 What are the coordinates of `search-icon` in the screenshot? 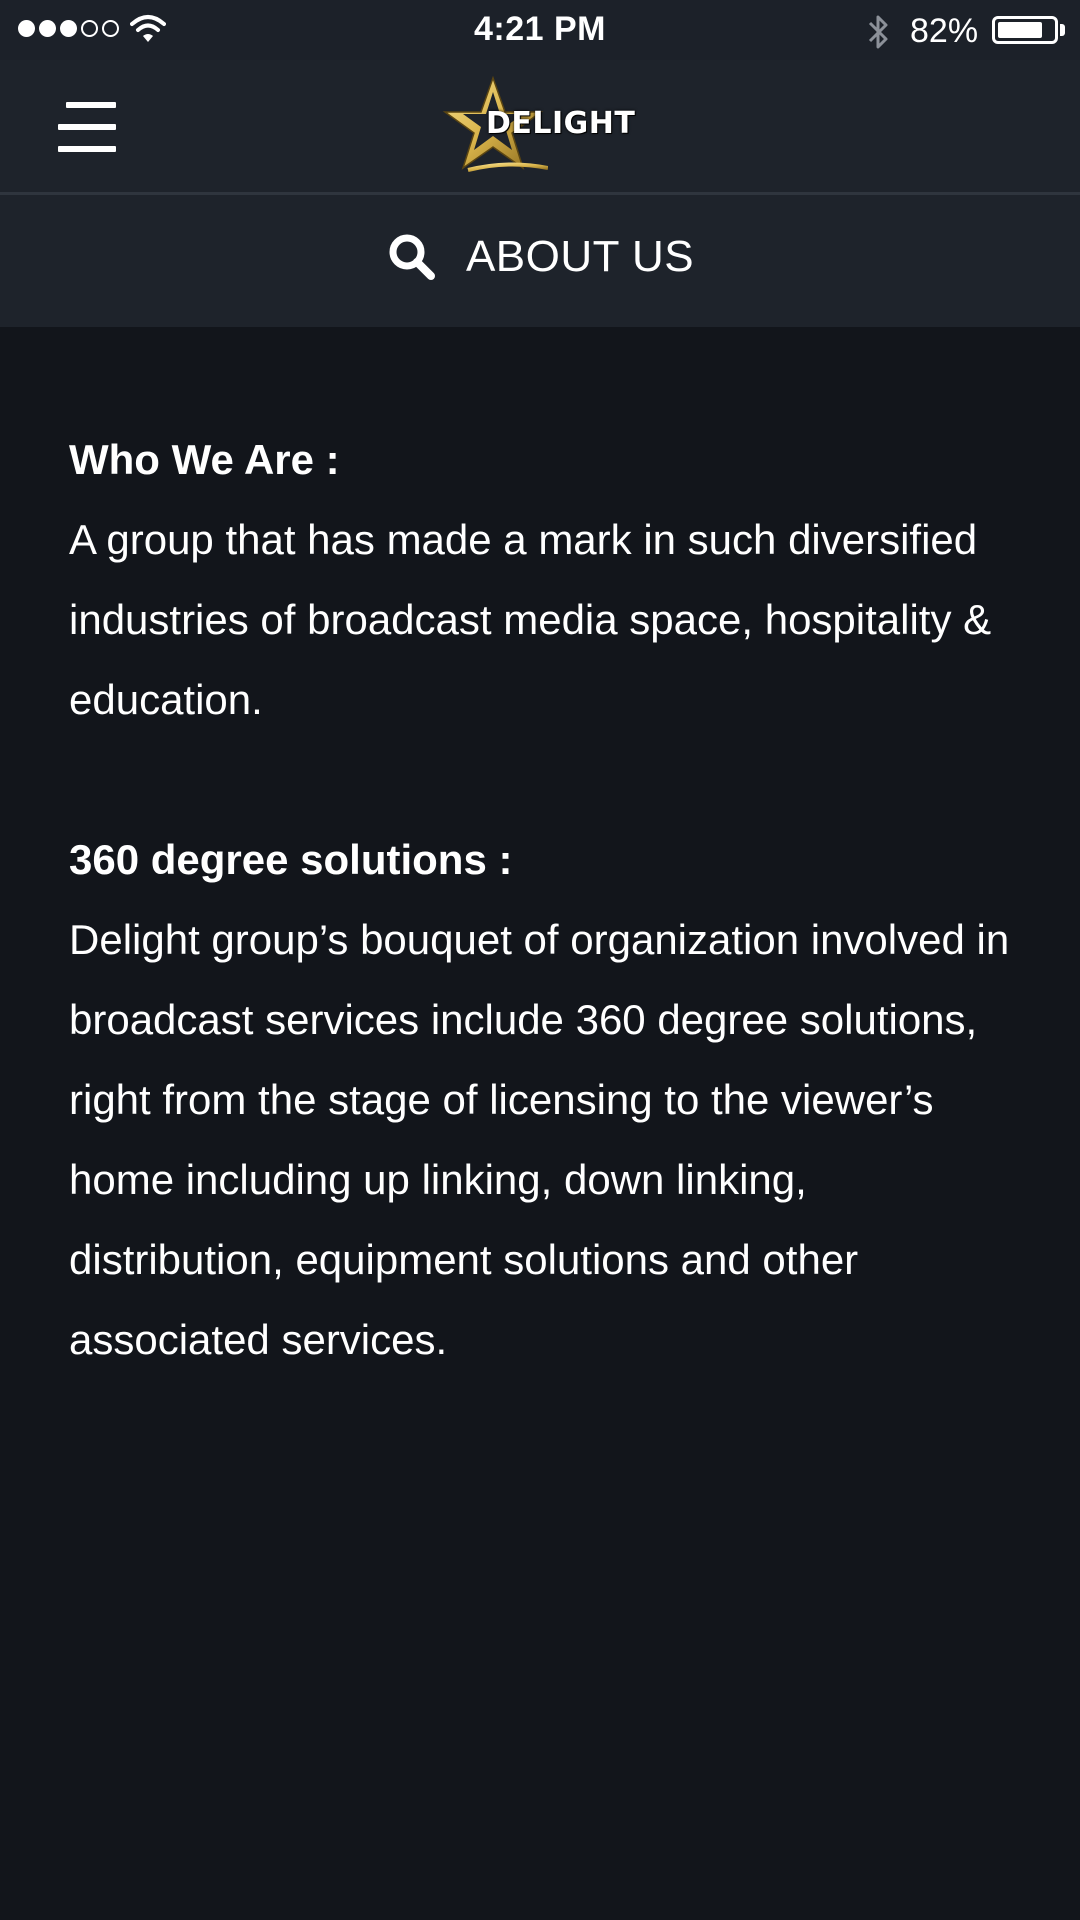 It's located at (412, 257).